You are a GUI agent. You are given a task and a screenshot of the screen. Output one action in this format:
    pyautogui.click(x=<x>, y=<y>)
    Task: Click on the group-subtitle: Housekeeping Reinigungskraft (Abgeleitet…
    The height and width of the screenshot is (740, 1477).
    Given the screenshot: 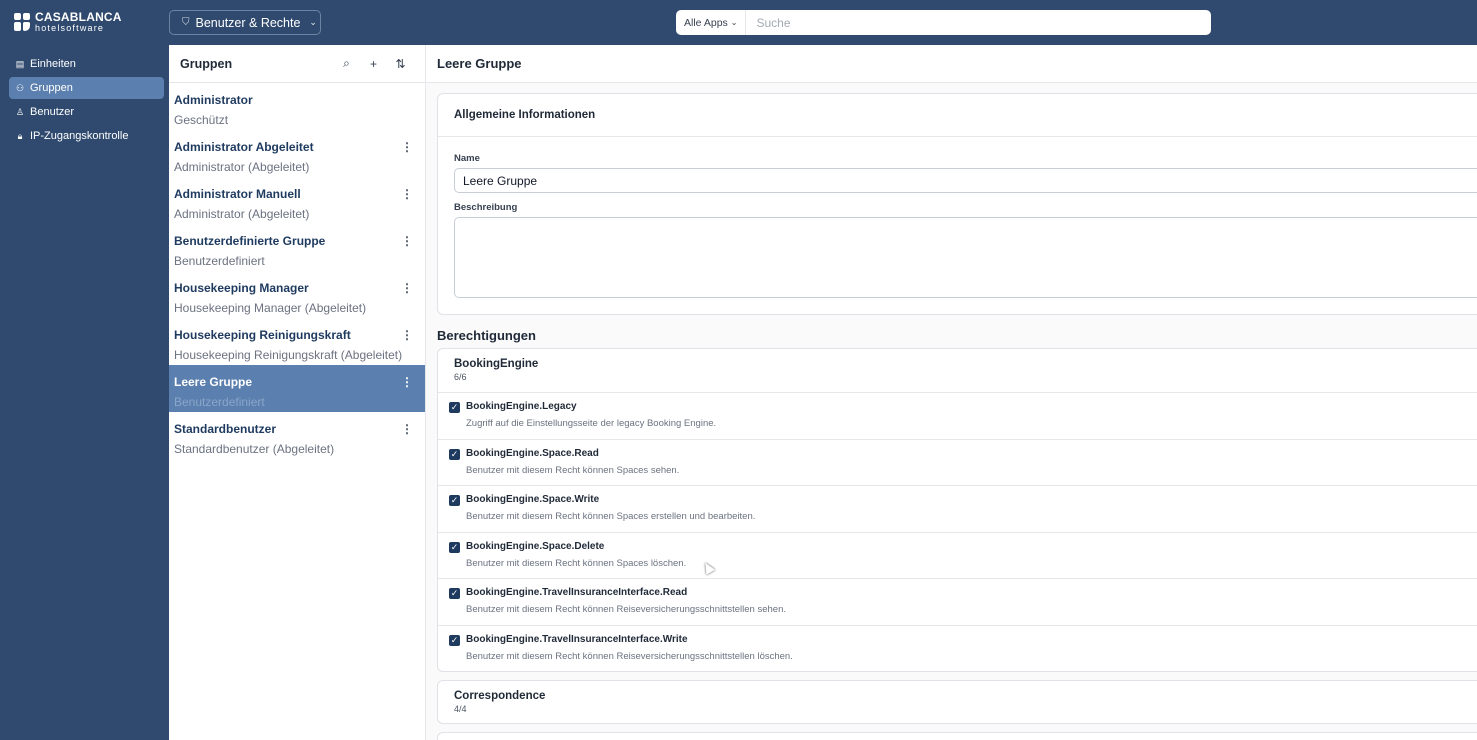 What is the action you would take?
    pyautogui.click(x=288, y=355)
    